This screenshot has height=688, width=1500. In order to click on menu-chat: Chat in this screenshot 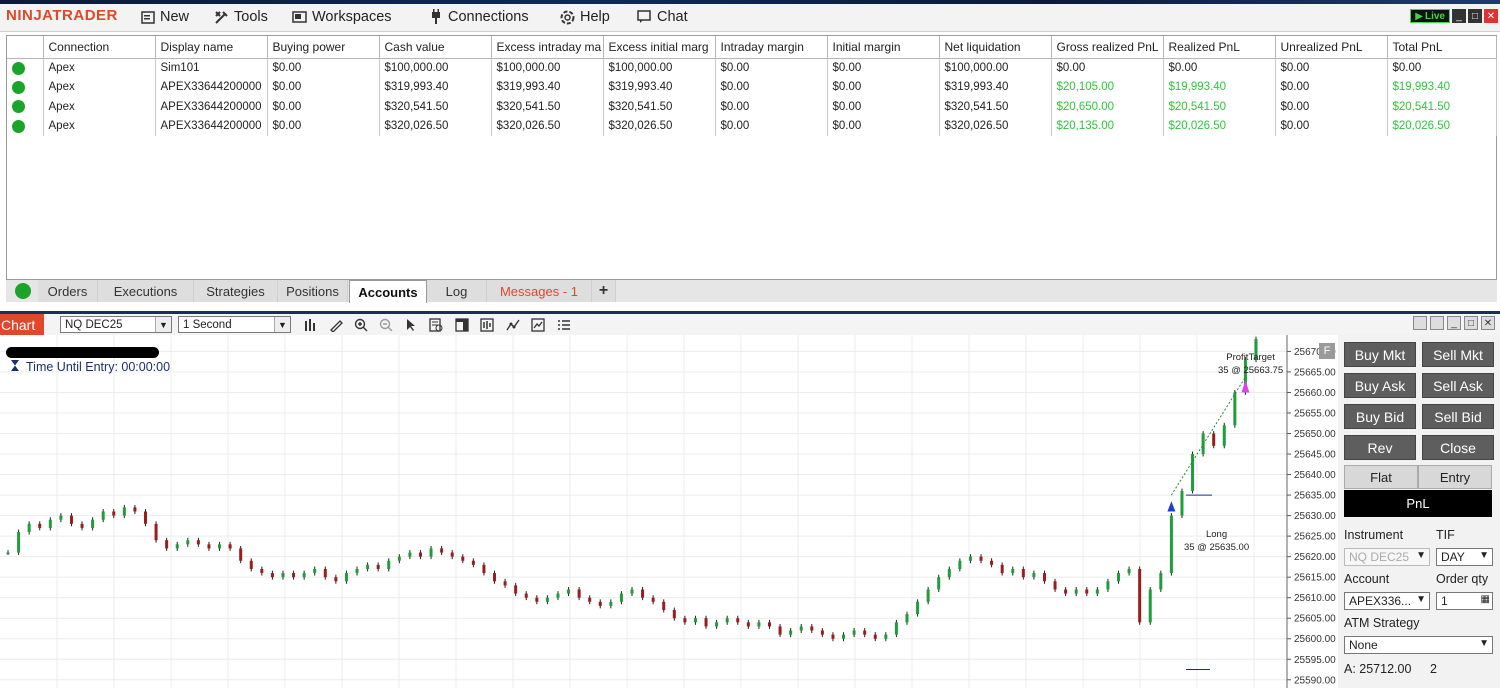, I will do `click(662, 17)`.